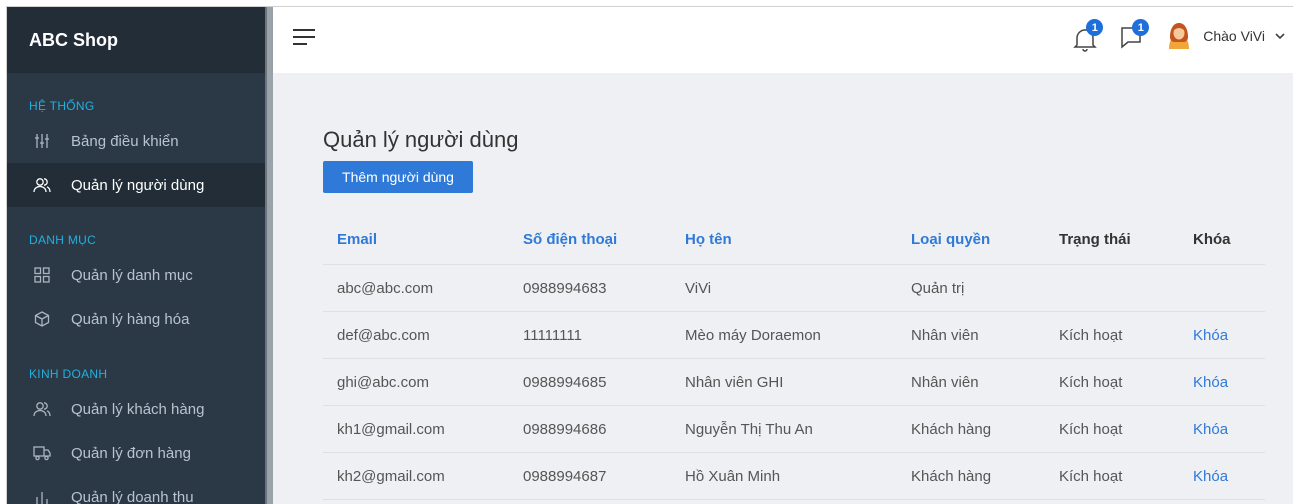 The height and width of the screenshot is (504, 1293). Describe the element at coordinates (938, 288) in the screenshot. I see `cell-role: Quản trị` at that location.